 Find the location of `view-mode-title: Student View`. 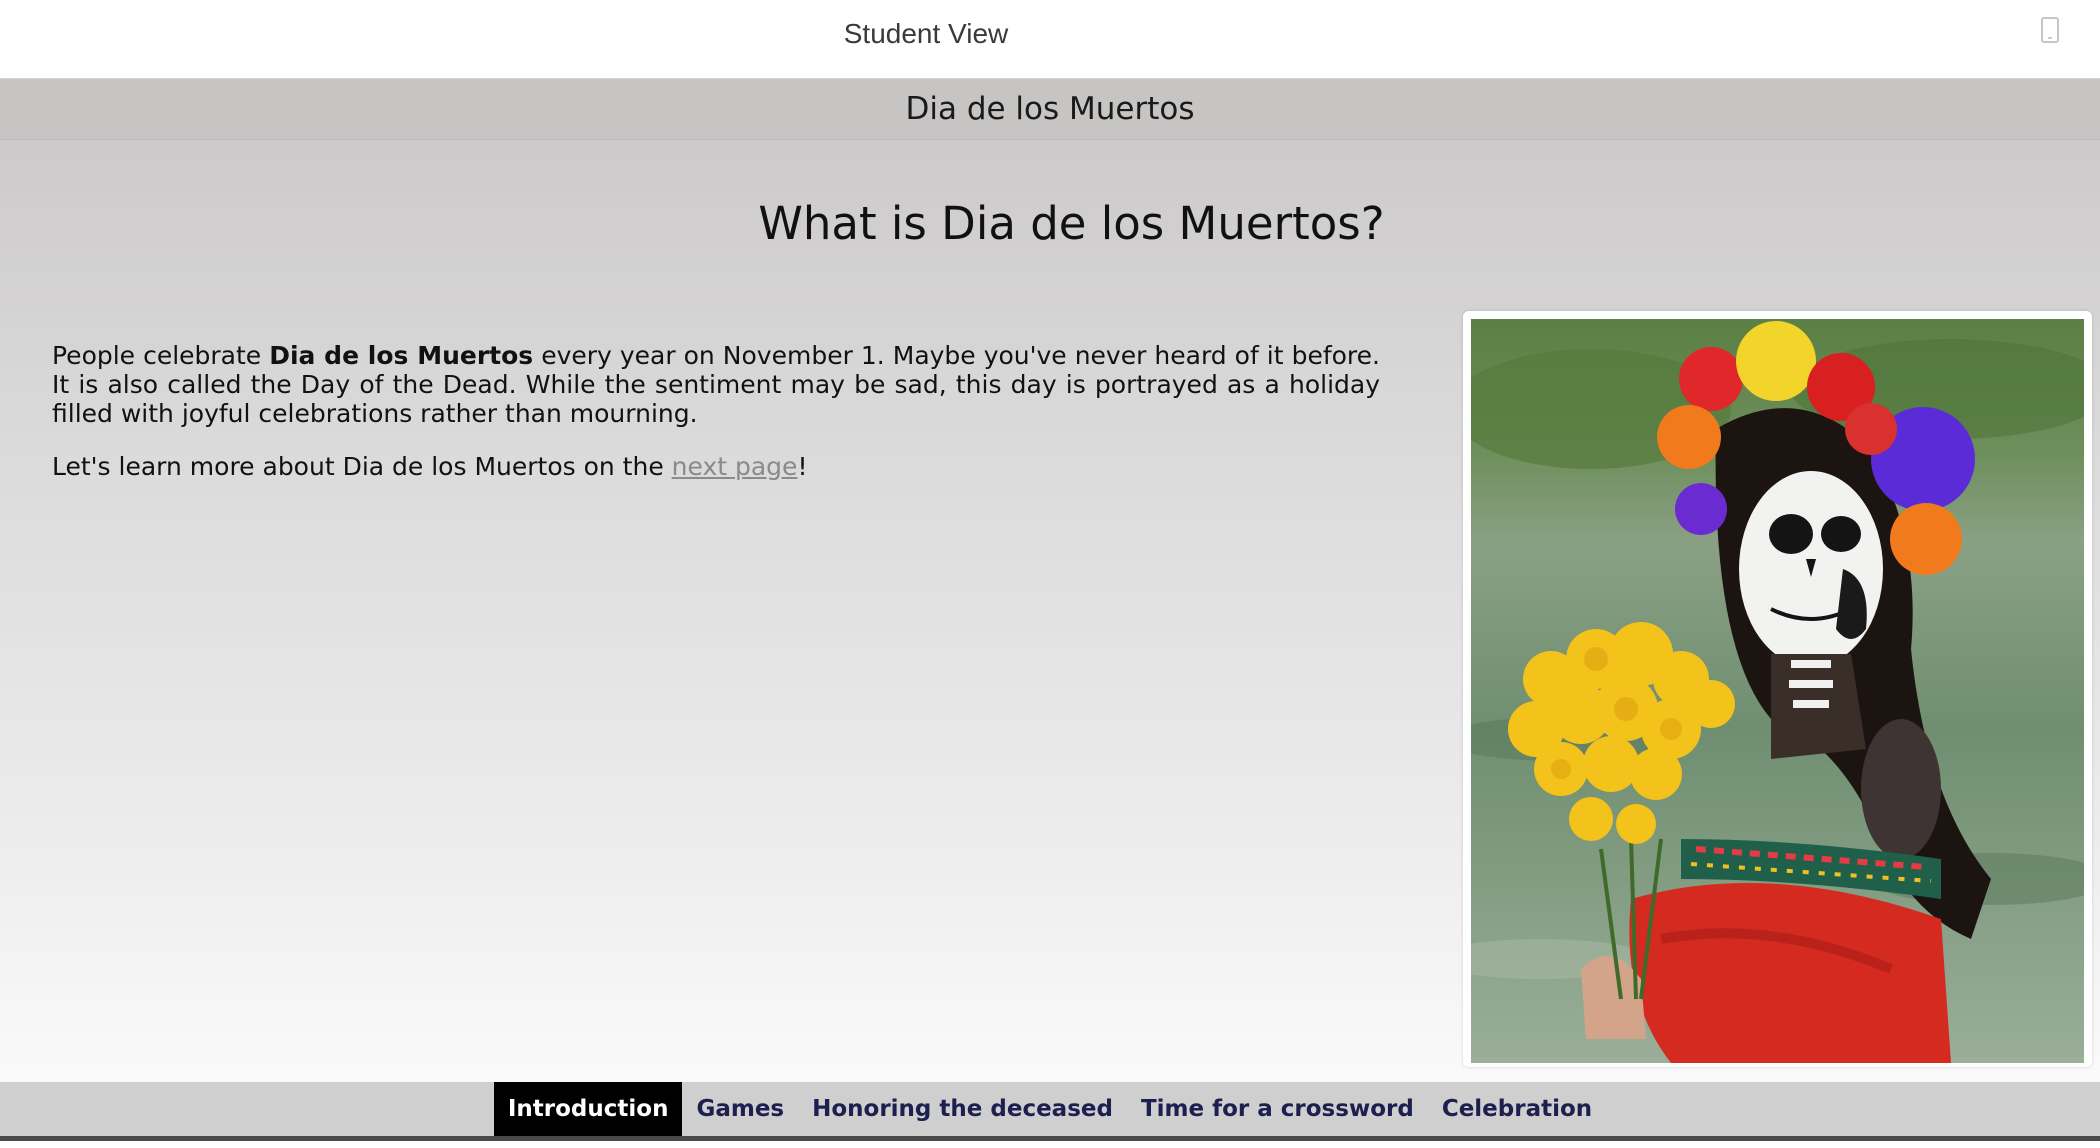

view-mode-title: Student View is located at coordinates (926, 33).